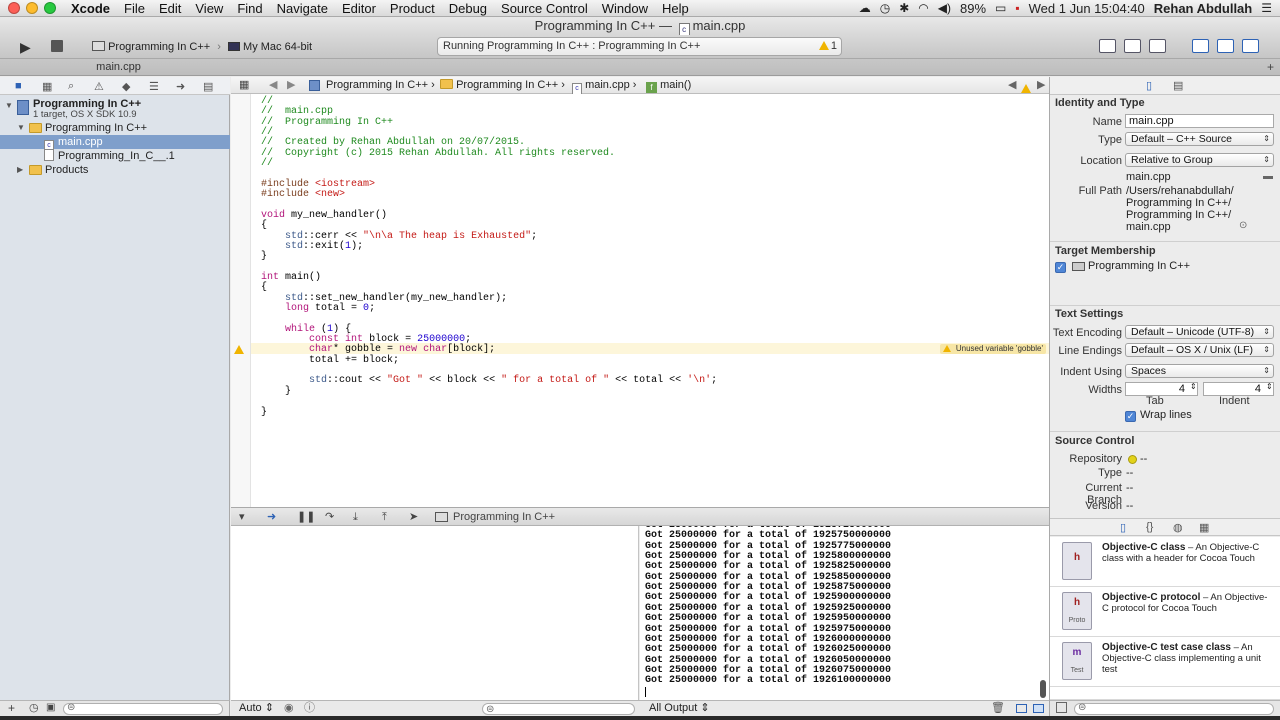 Image resolution: width=1280 pixels, height=720 pixels. I want to click on menu-navigate: Navigate, so click(302, 8).